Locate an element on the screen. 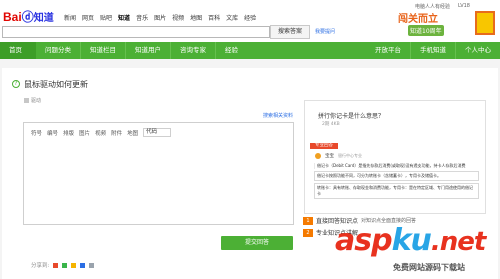  share-renren-icon is located at coordinates (92, 265).